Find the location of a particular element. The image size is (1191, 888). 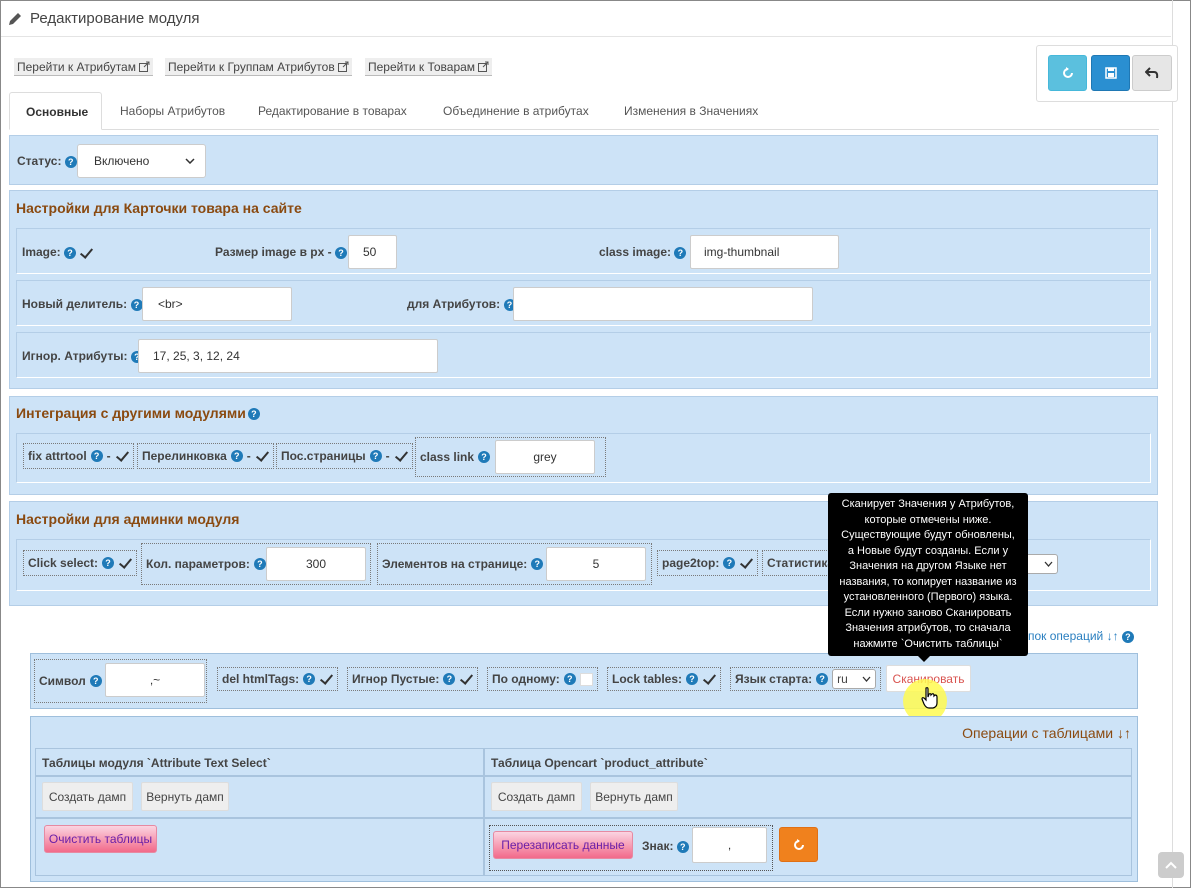

per-page-label: Элементов на странице: is located at coordinates (455, 564).